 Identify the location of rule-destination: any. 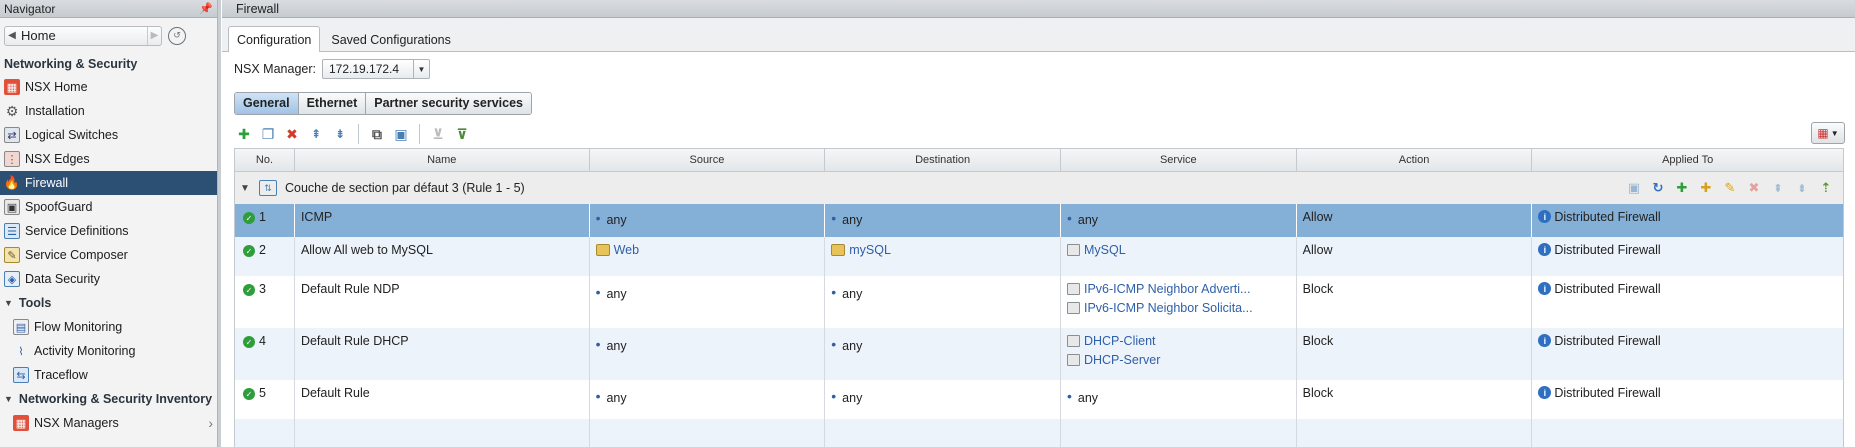
(852, 220).